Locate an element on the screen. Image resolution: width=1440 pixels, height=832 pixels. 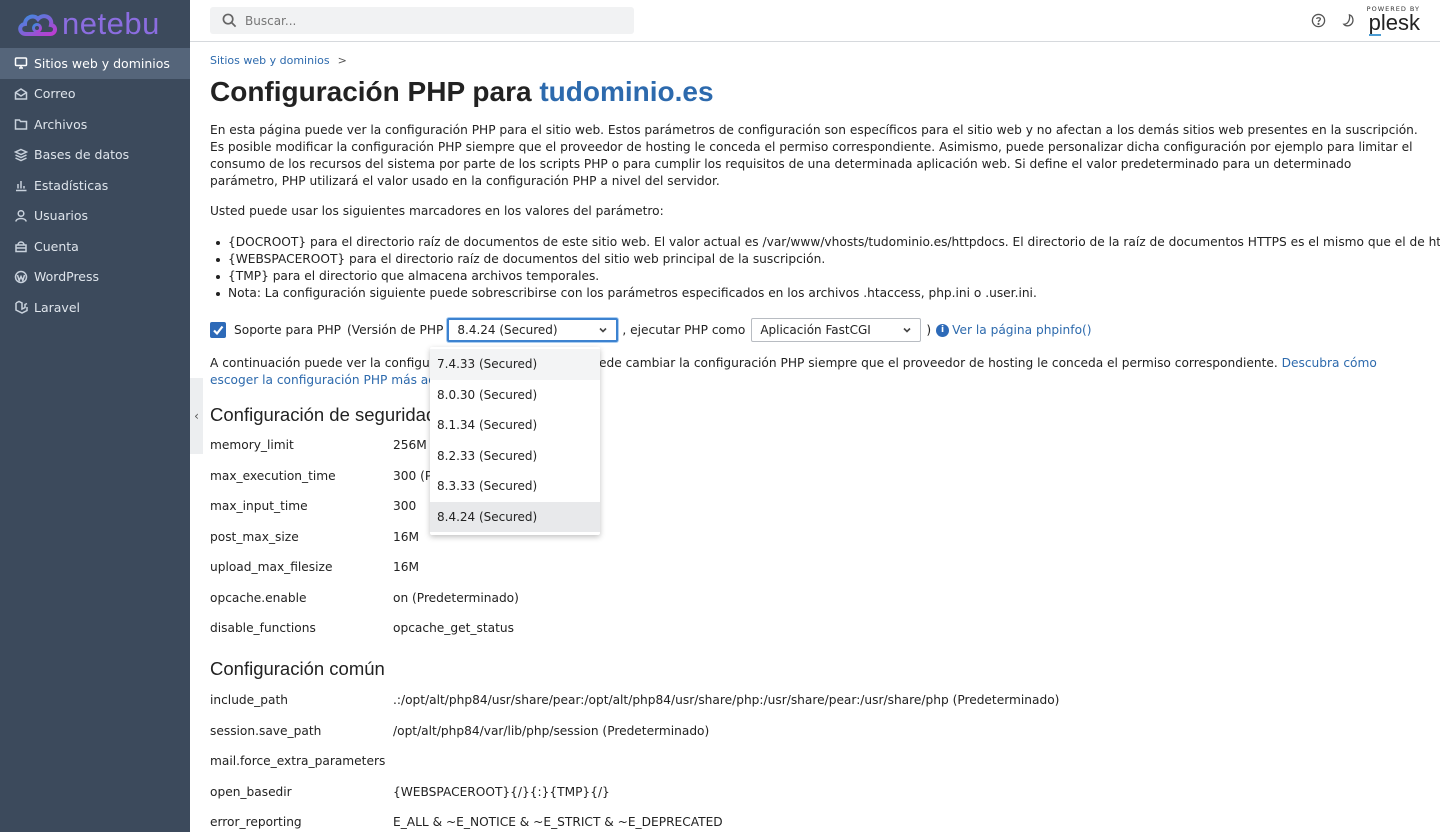
setting-key: include_path is located at coordinates (249, 700).